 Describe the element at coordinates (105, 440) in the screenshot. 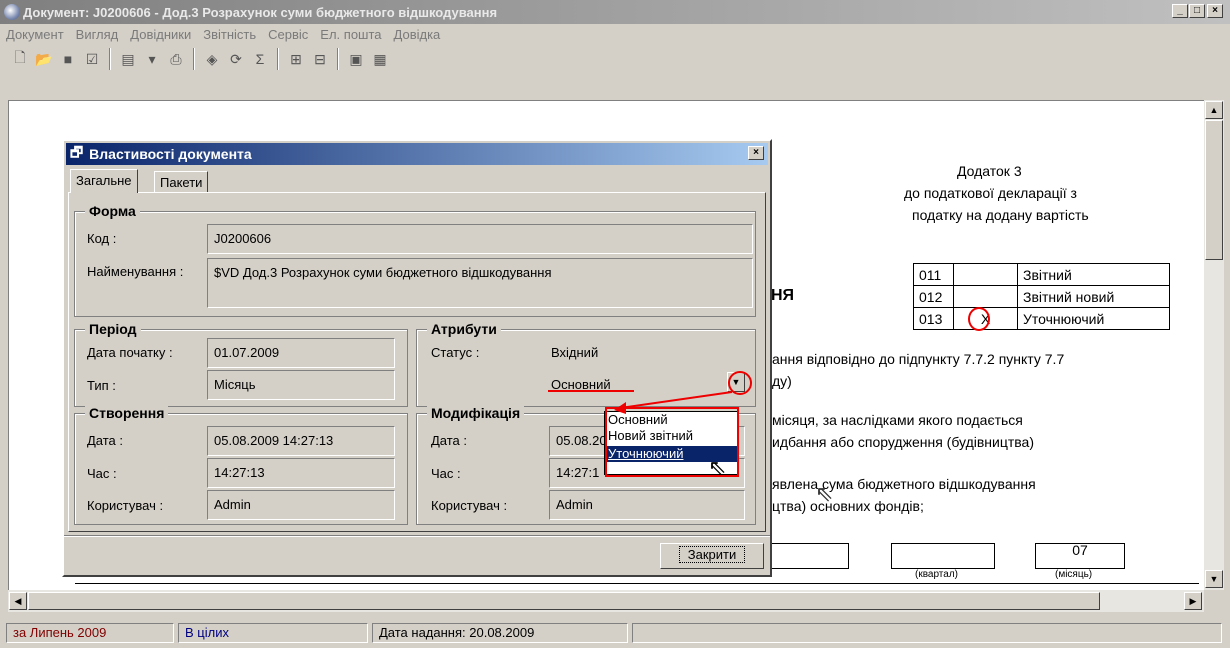

I see `created-date-label: Дата :` at that location.